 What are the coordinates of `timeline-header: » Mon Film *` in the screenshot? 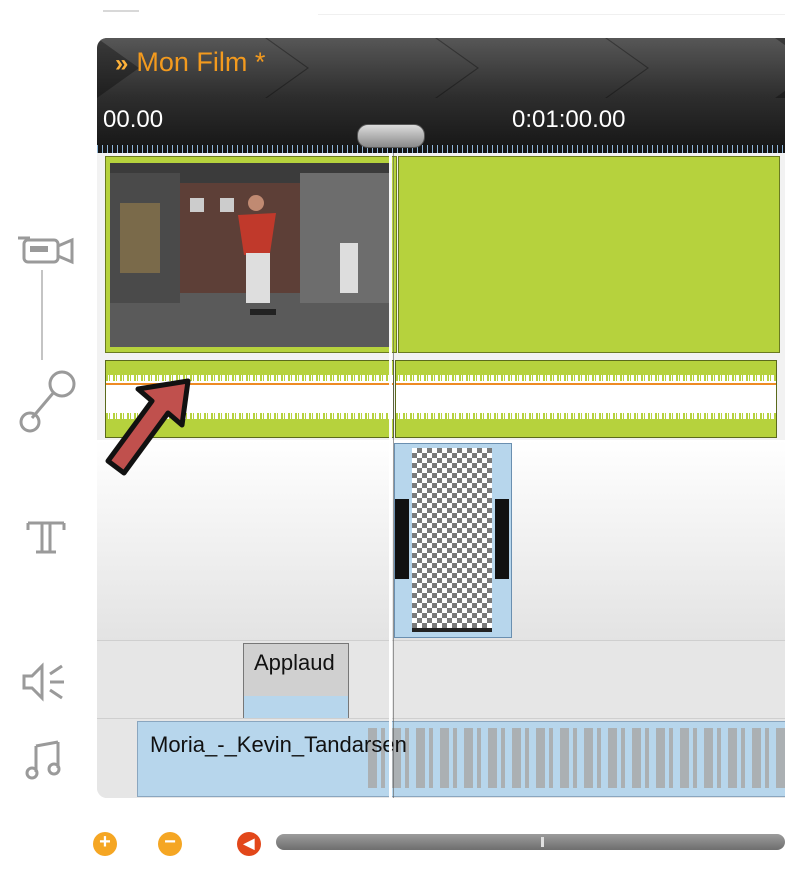 It's located at (441, 68).